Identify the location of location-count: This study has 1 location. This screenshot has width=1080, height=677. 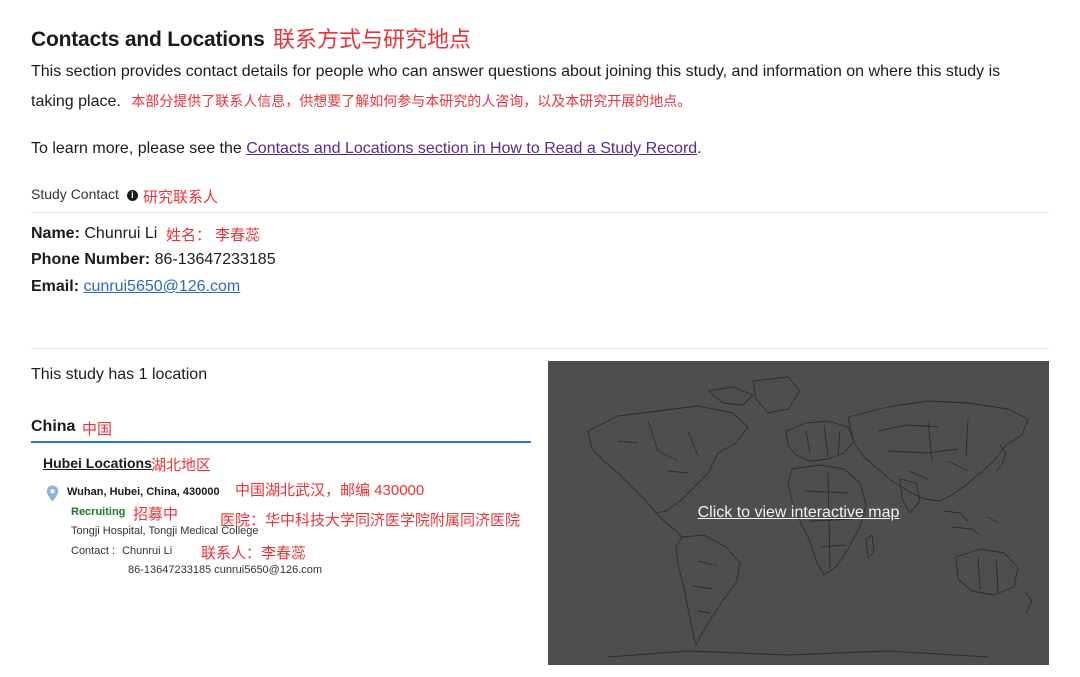
(119, 374).